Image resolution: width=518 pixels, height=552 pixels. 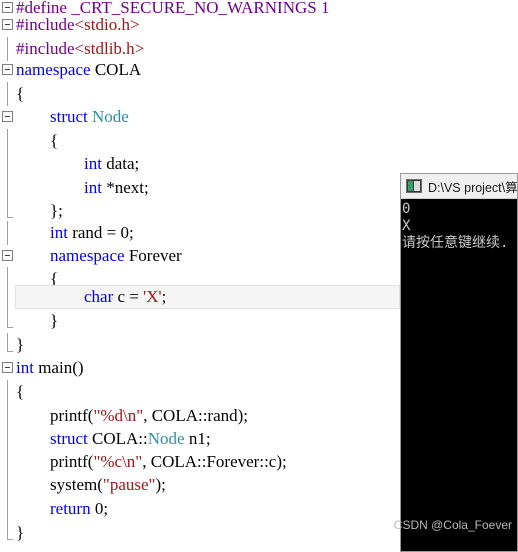 I want to click on code-token-pl: 0;, so click(x=99, y=508).